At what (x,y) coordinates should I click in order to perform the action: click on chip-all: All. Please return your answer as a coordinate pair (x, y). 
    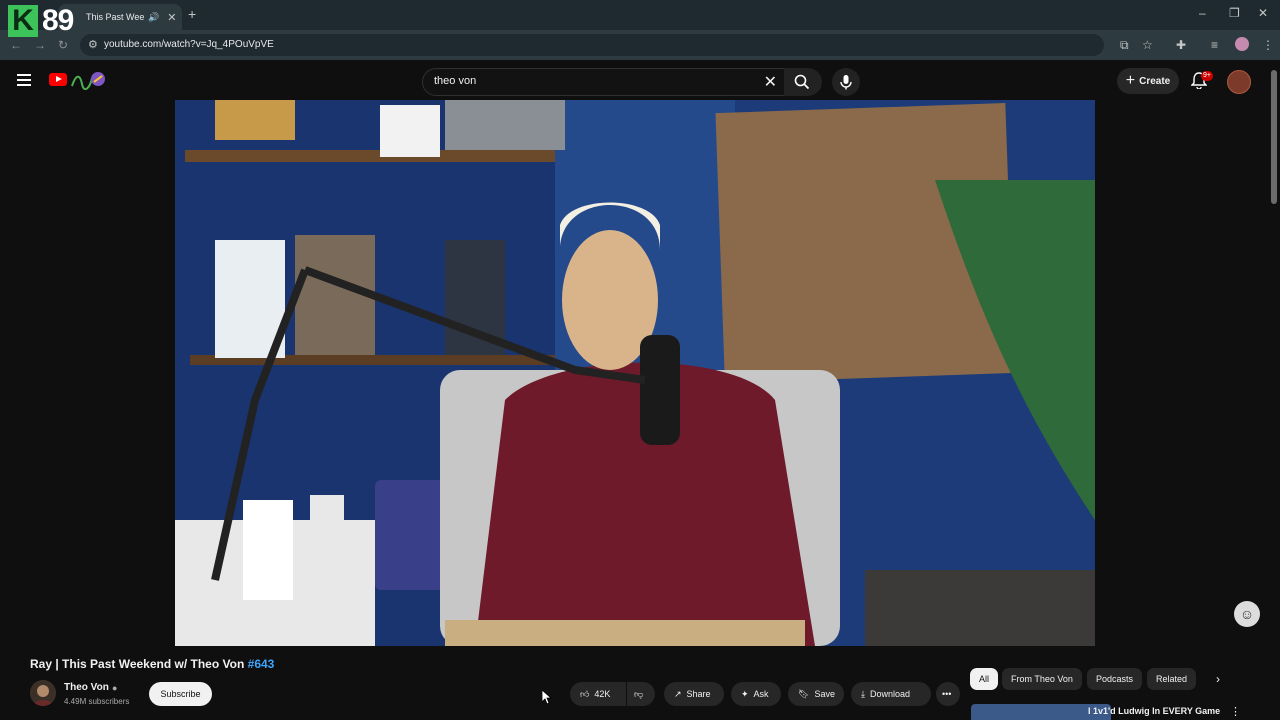
    Looking at the image, I should click on (984, 679).